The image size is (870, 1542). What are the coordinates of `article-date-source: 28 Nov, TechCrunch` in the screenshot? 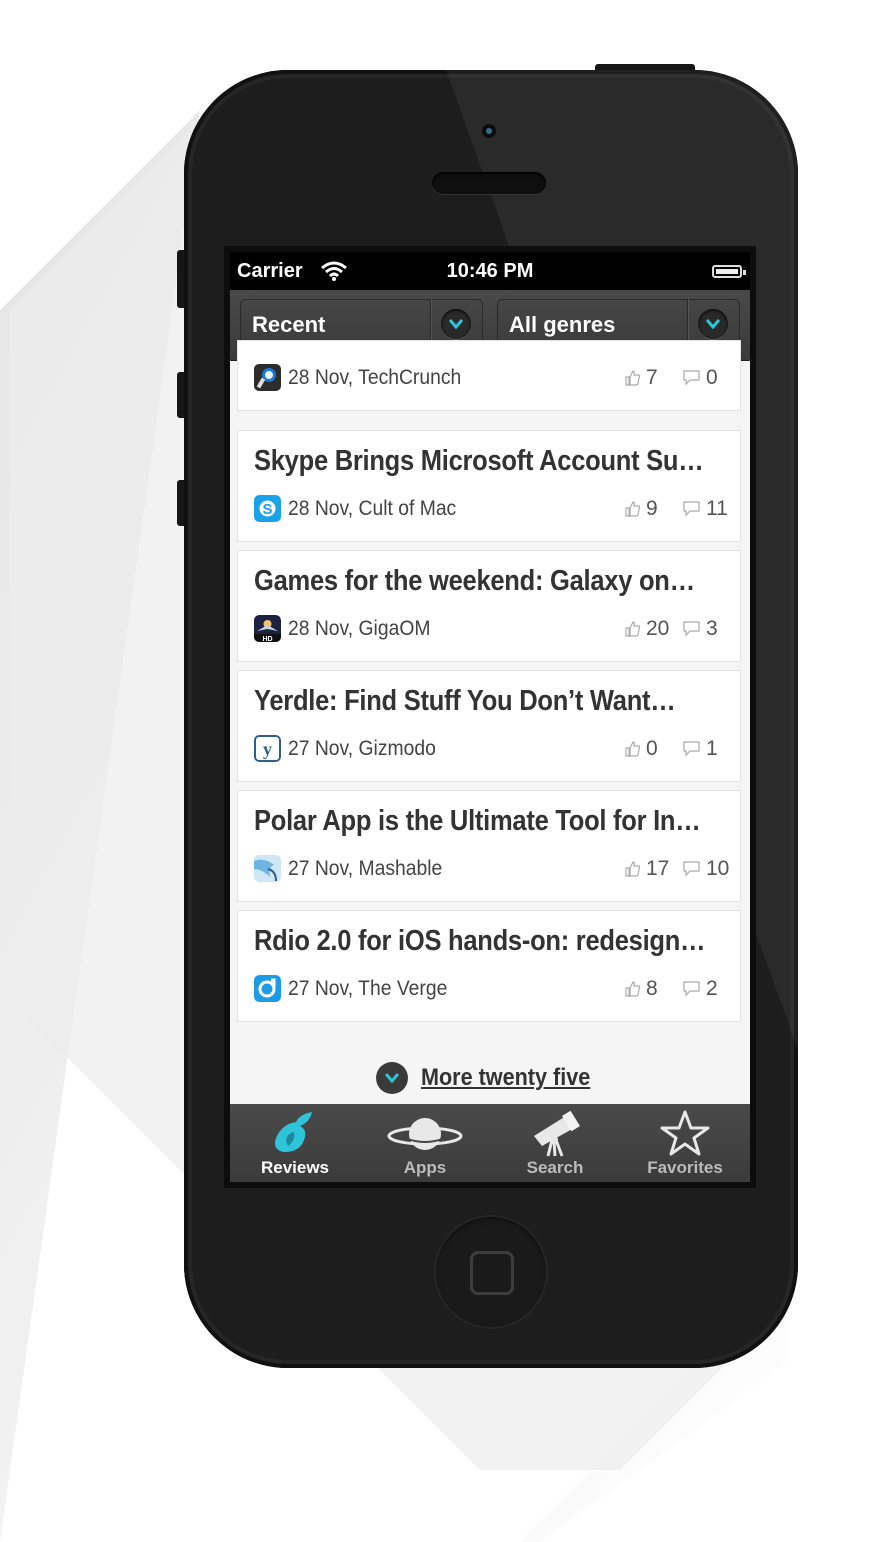 It's located at (375, 377).